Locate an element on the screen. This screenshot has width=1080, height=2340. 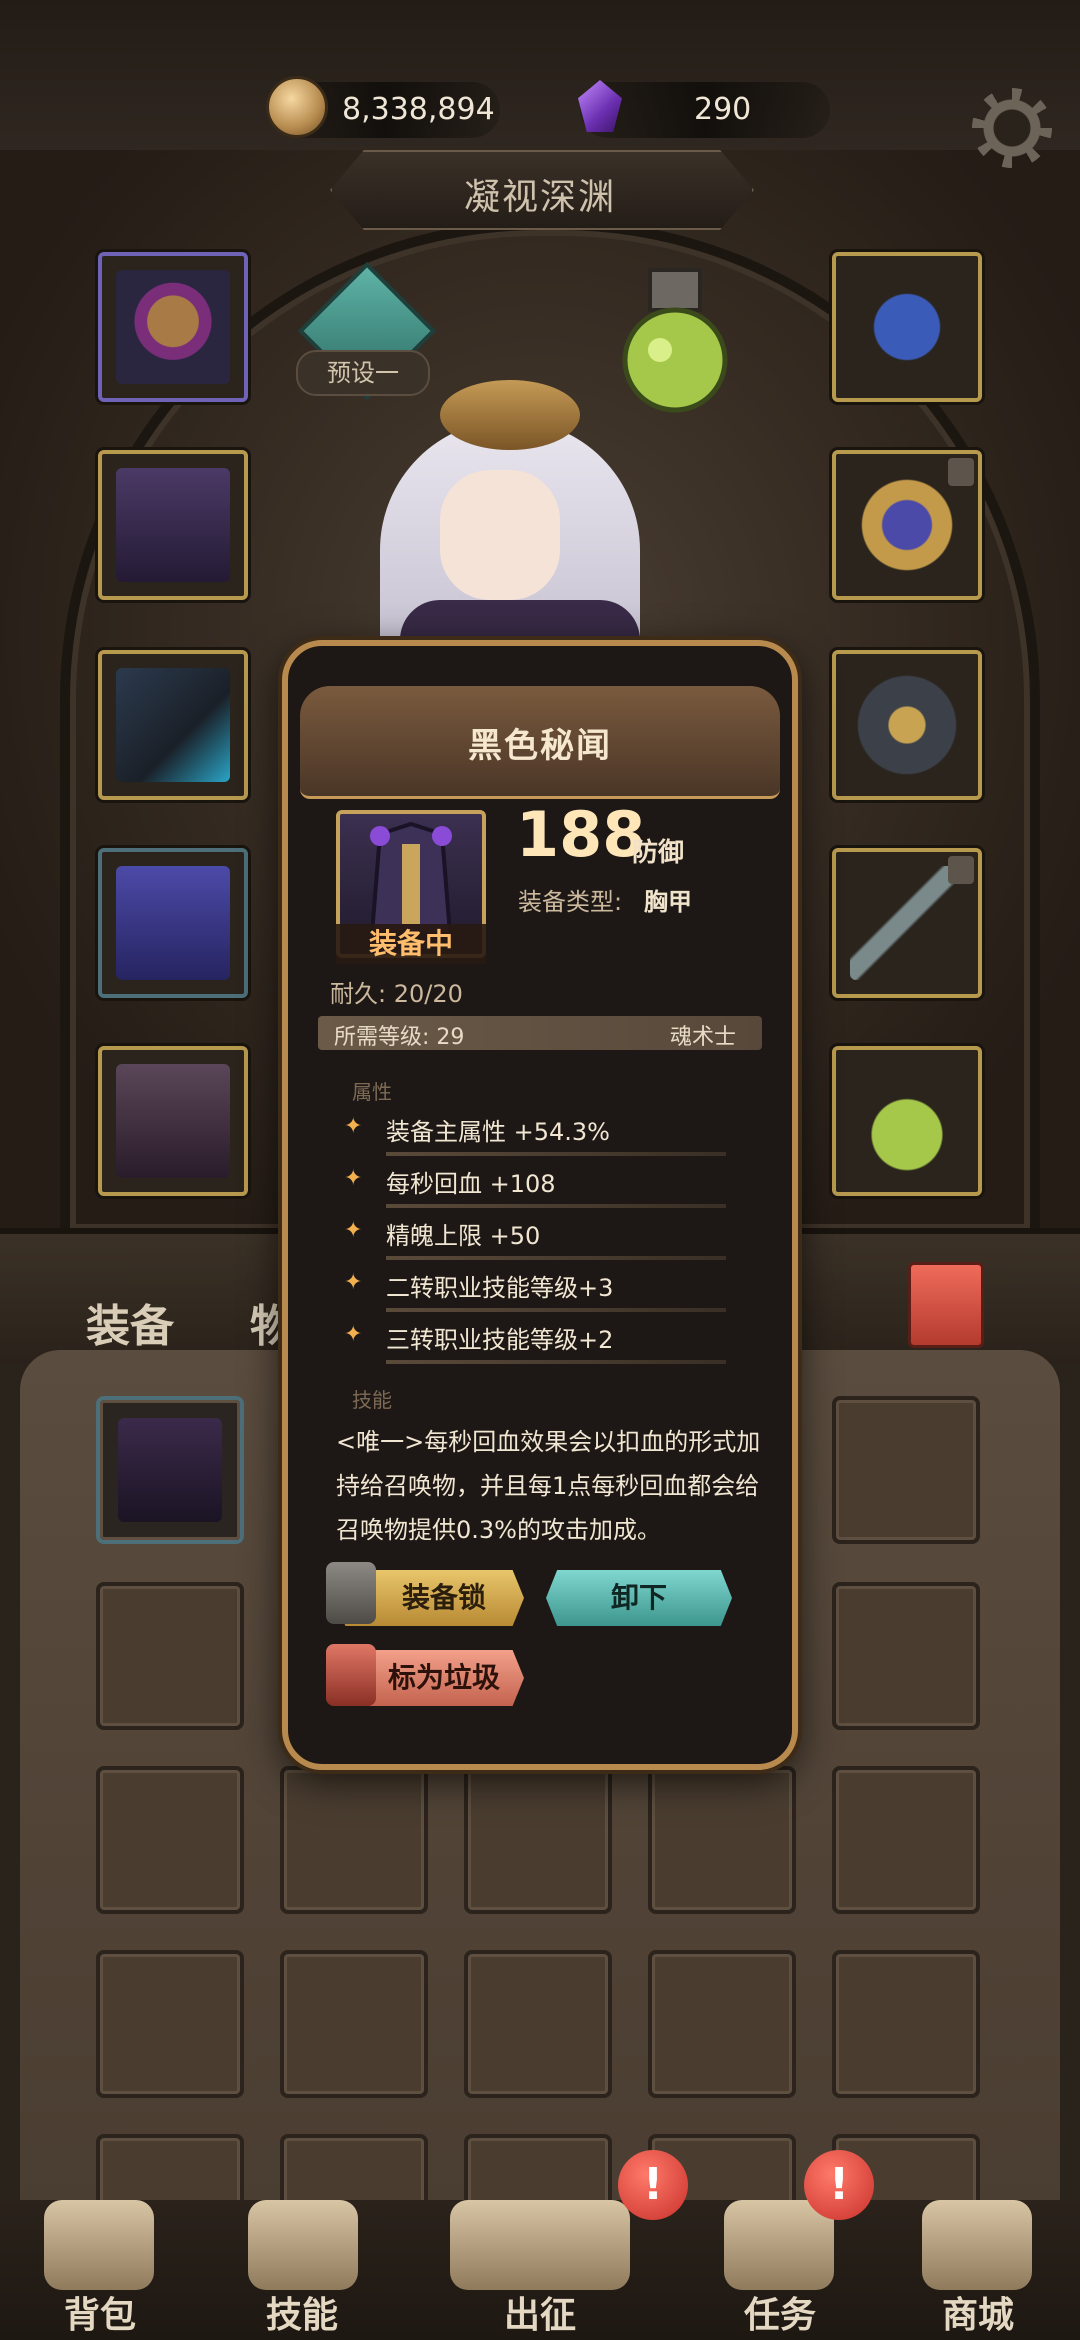
orb-icon is located at coordinates (907, 725).